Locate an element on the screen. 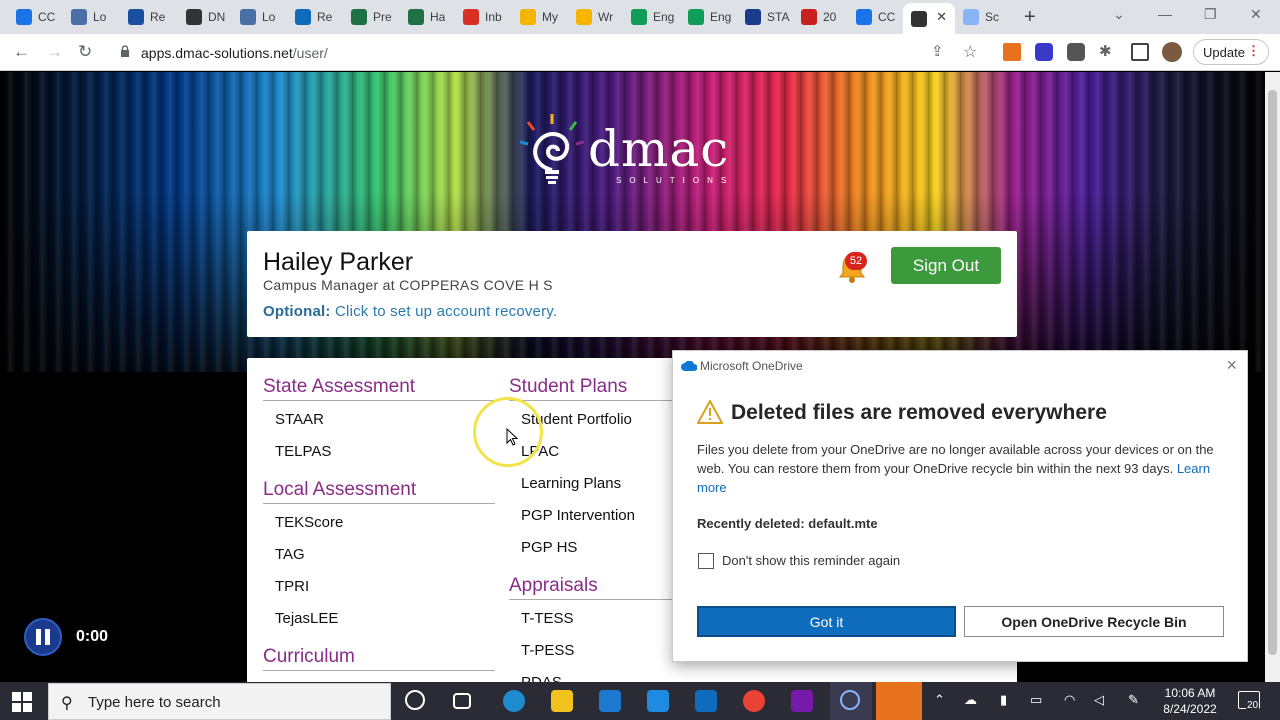  task-view-icon is located at coordinates (462, 701).